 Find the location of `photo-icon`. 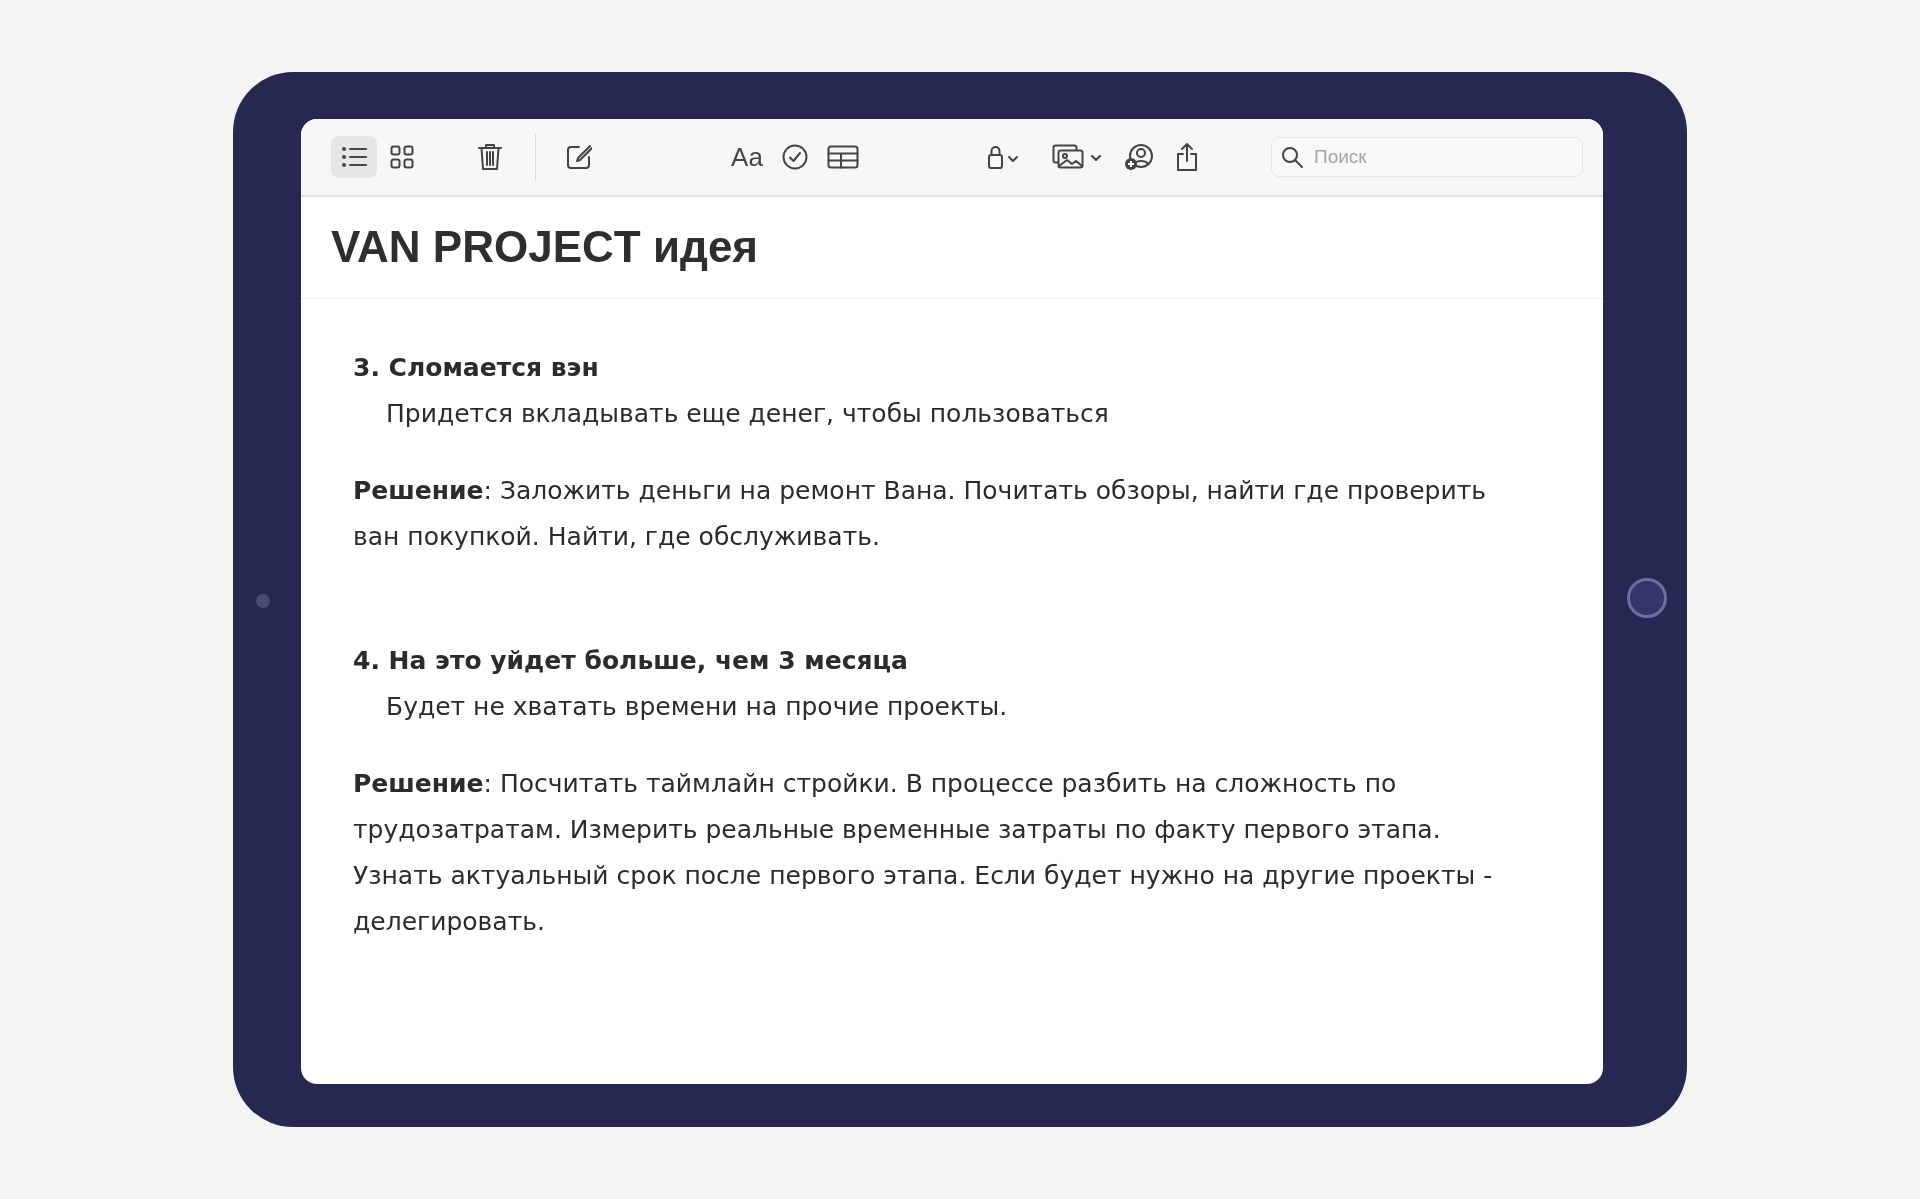

photo-icon is located at coordinates (1077, 157).